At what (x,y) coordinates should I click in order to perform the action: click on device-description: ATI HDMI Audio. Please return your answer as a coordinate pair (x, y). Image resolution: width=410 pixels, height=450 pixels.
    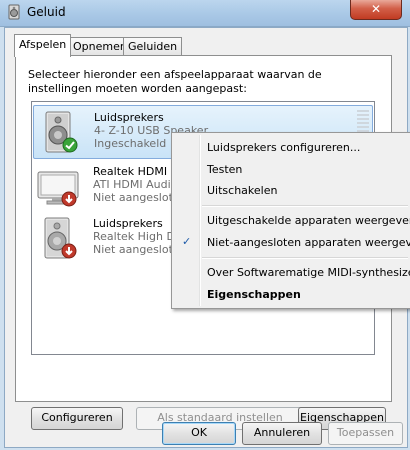
    Looking at the image, I should click on (135, 184).